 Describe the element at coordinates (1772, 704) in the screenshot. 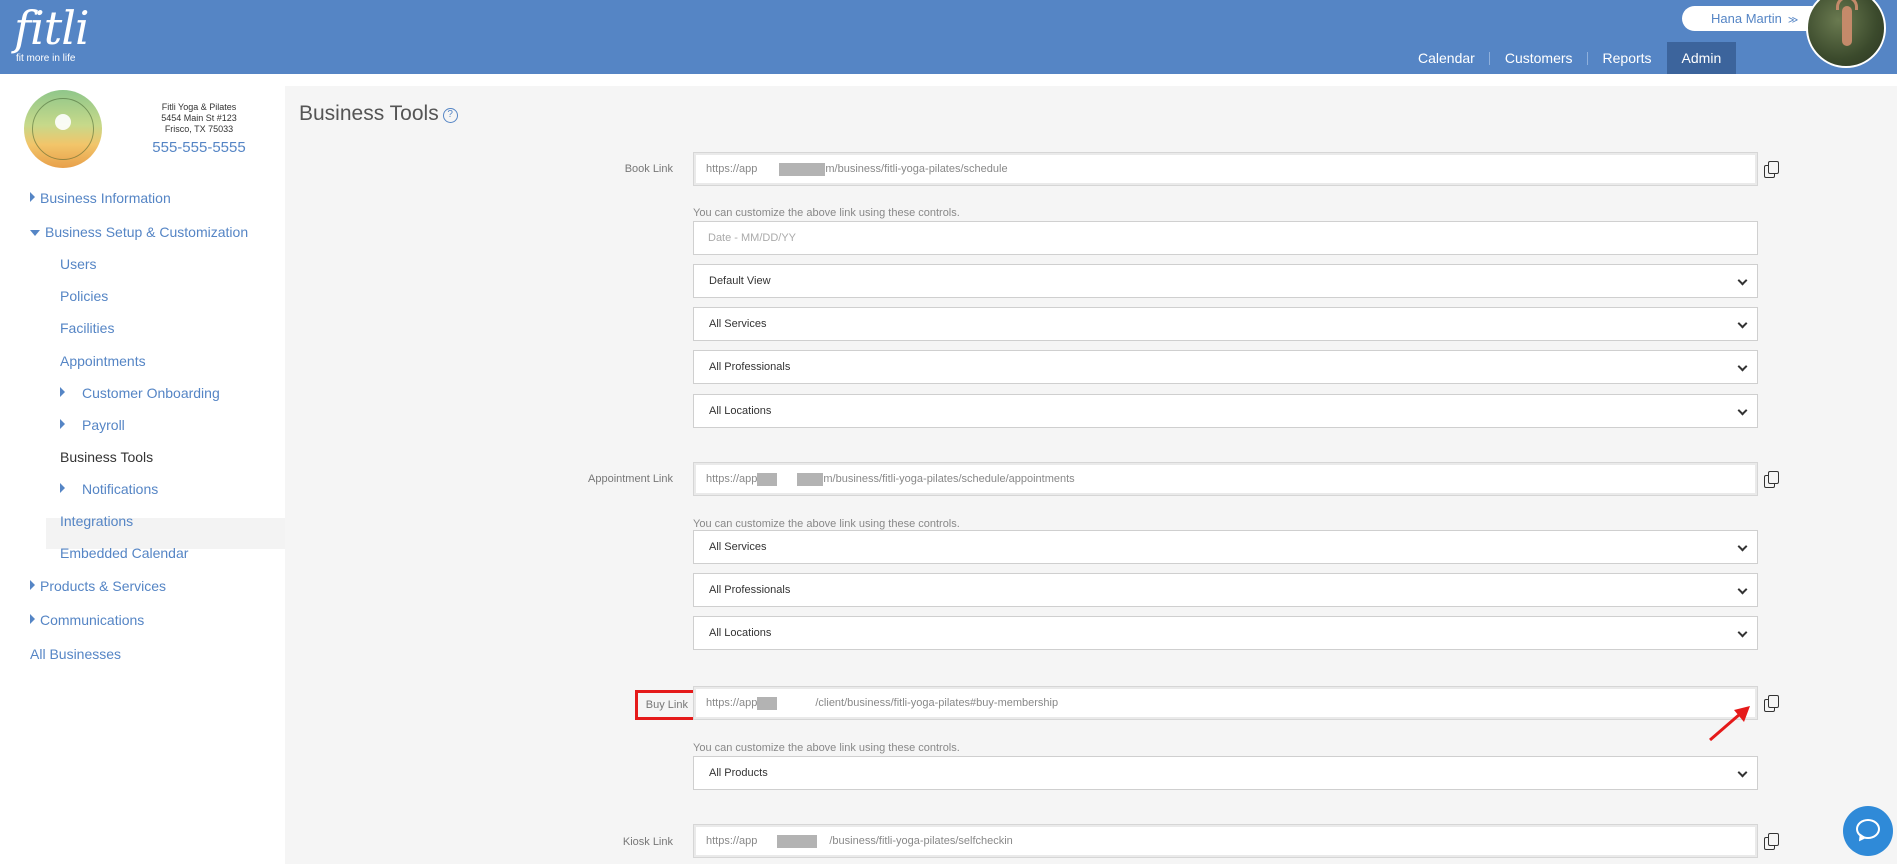

I see `copy-buy-link-icon` at that location.